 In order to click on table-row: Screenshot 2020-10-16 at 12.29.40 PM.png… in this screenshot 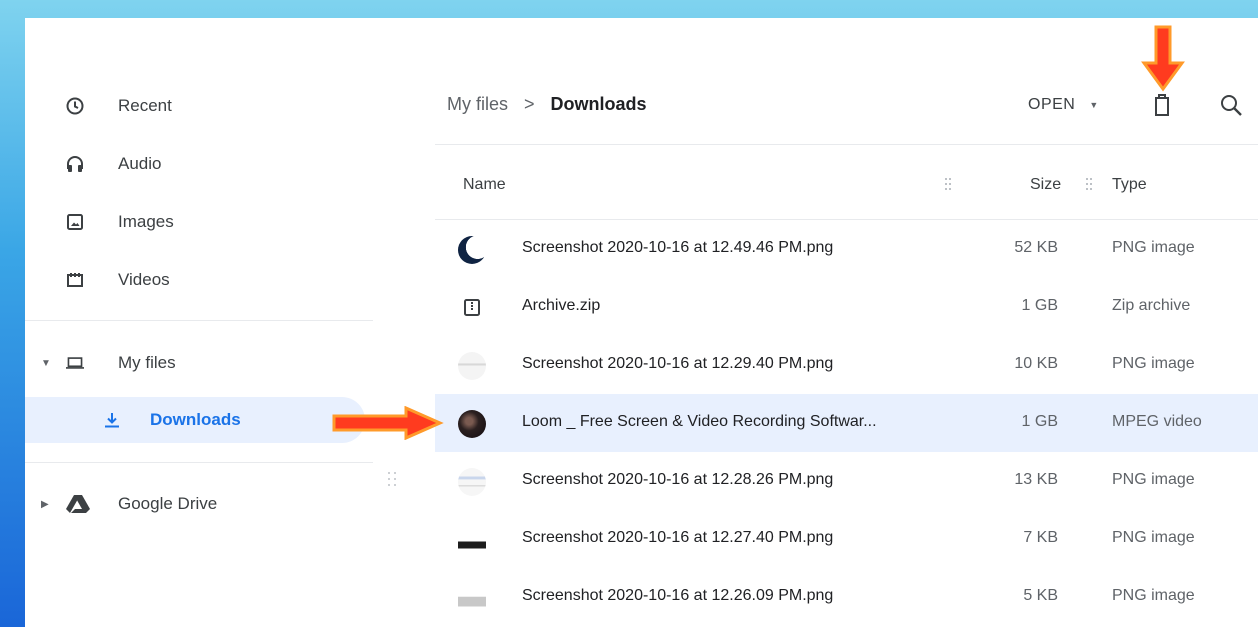, I will do `click(846, 365)`.